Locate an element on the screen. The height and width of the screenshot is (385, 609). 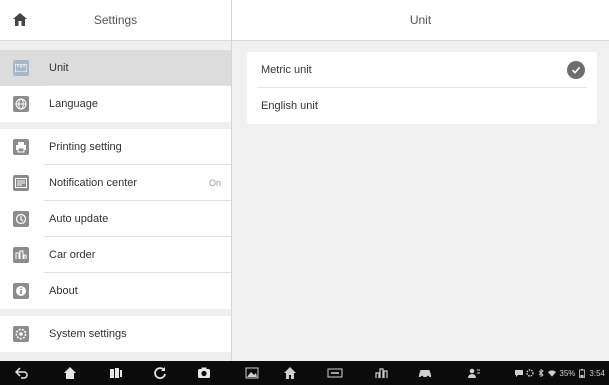
page-title: Unit is located at coordinates (420, 20).